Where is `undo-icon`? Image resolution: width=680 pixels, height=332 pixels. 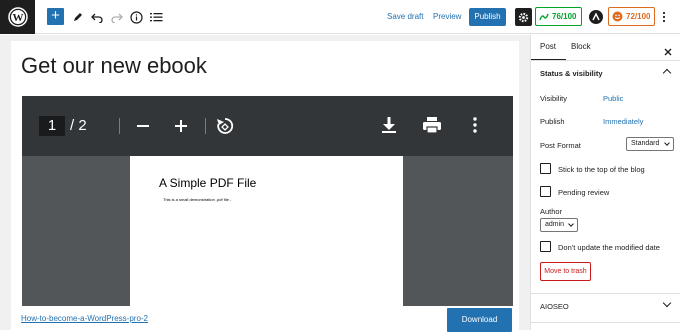
undo-icon is located at coordinates (97, 17).